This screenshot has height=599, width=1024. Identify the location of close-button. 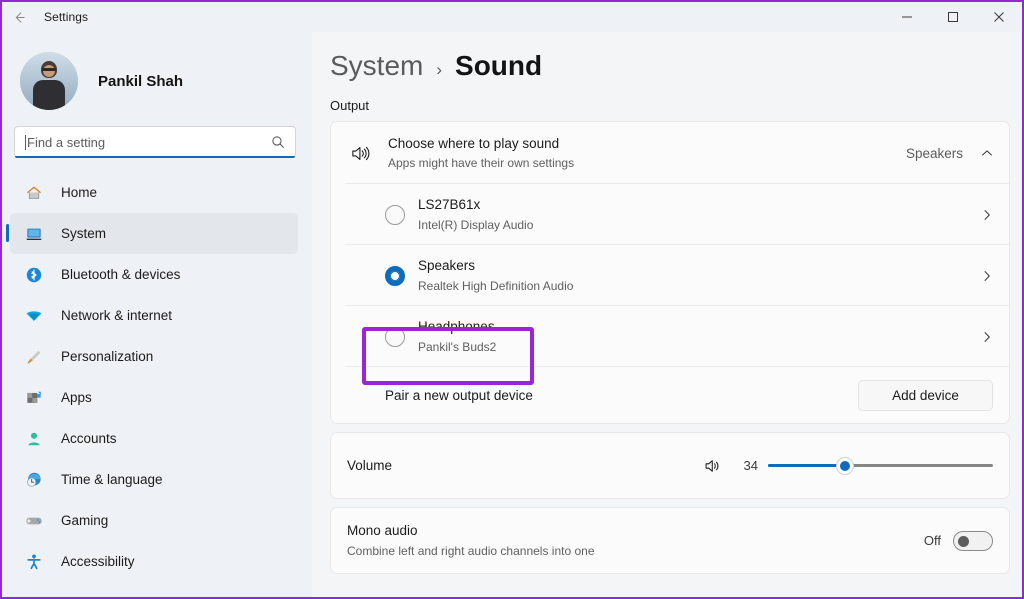
(999, 17).